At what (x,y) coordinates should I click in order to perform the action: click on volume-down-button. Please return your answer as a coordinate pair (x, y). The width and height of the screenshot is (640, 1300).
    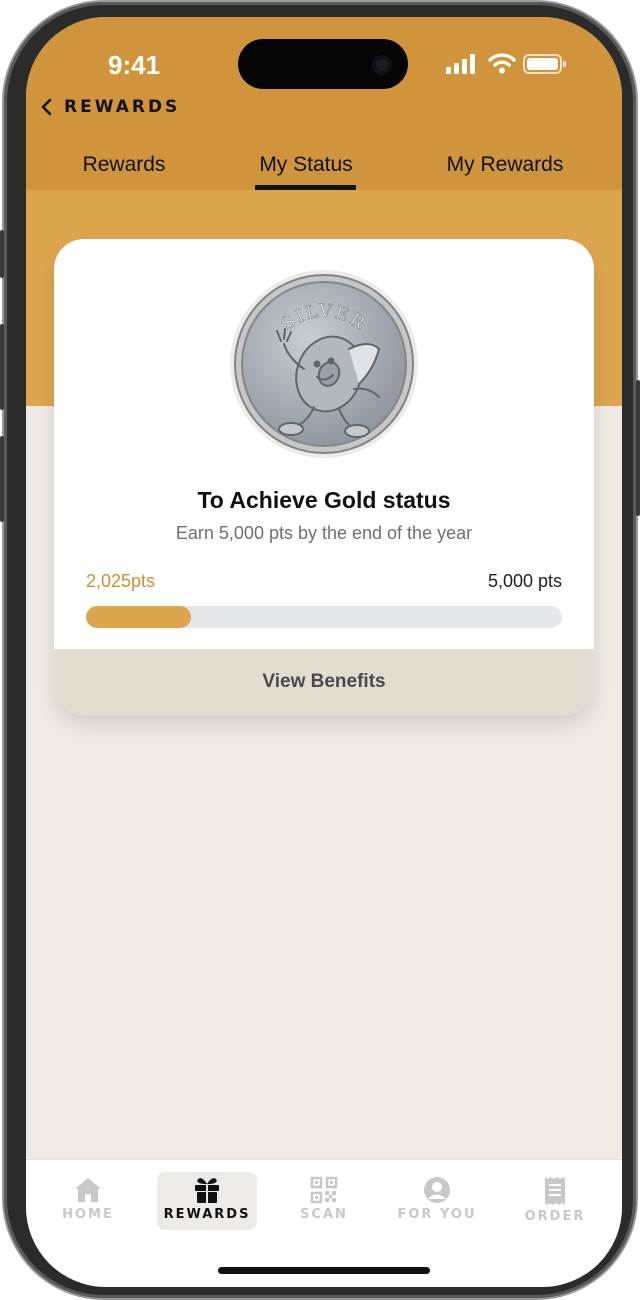
    Looking at the image, I should click on (2, 479).